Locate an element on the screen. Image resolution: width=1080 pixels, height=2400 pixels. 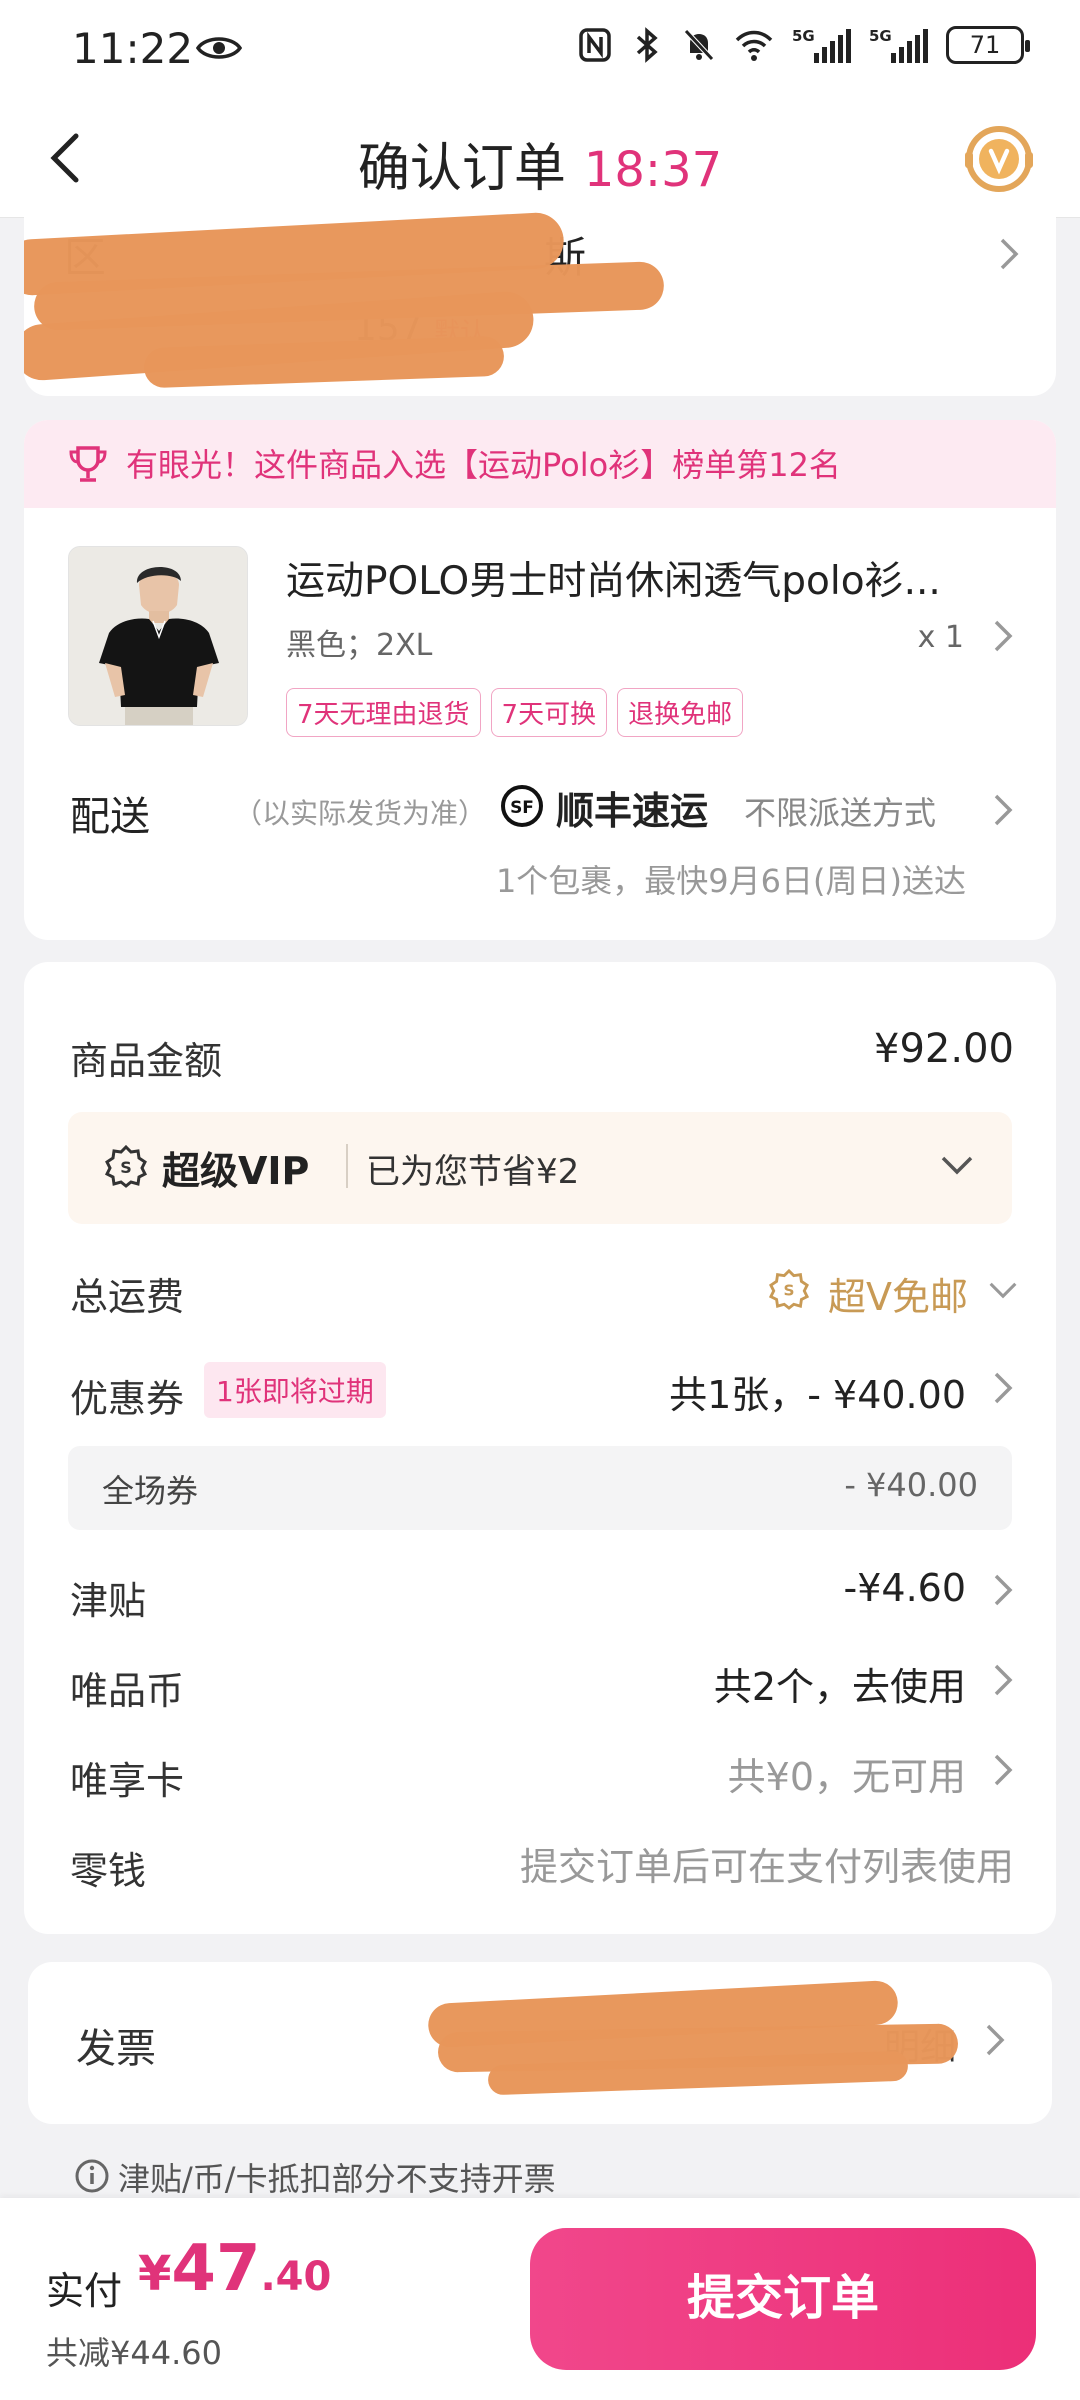
vip-card-value: 共¥0，无可用 is located at coordinates (847, 1773).